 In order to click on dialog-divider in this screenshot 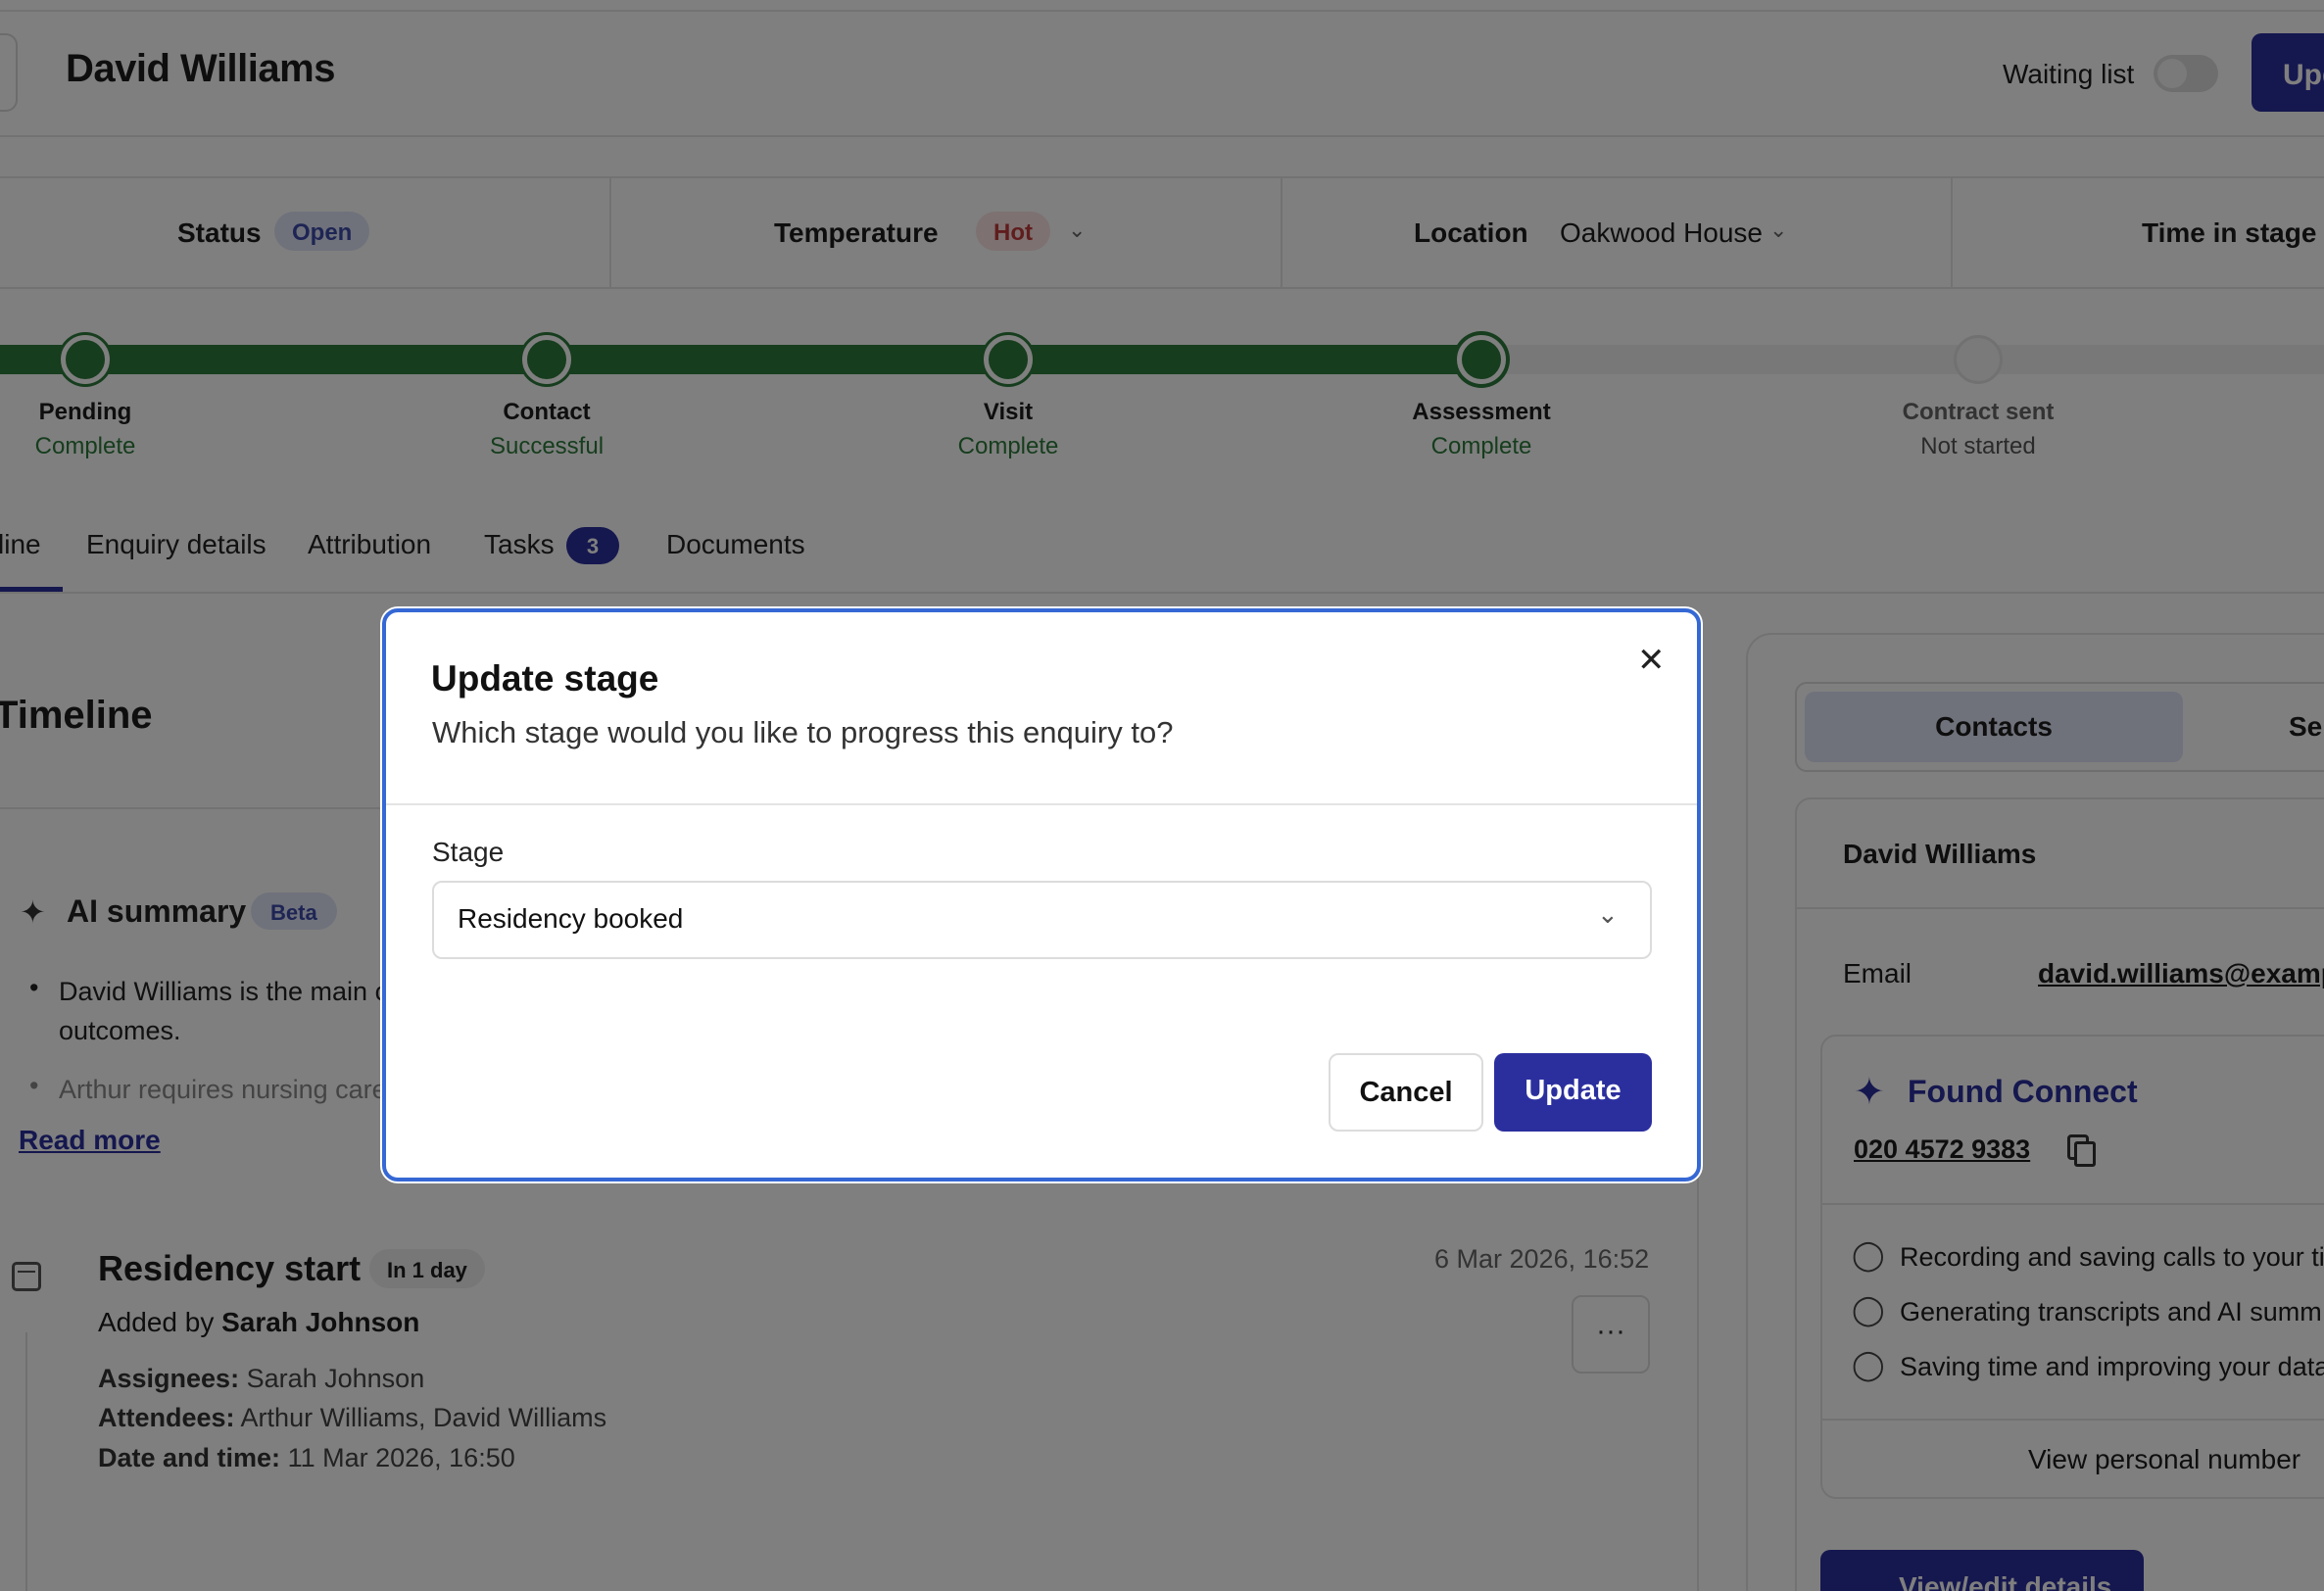, I will do `click(1041, 804)`.